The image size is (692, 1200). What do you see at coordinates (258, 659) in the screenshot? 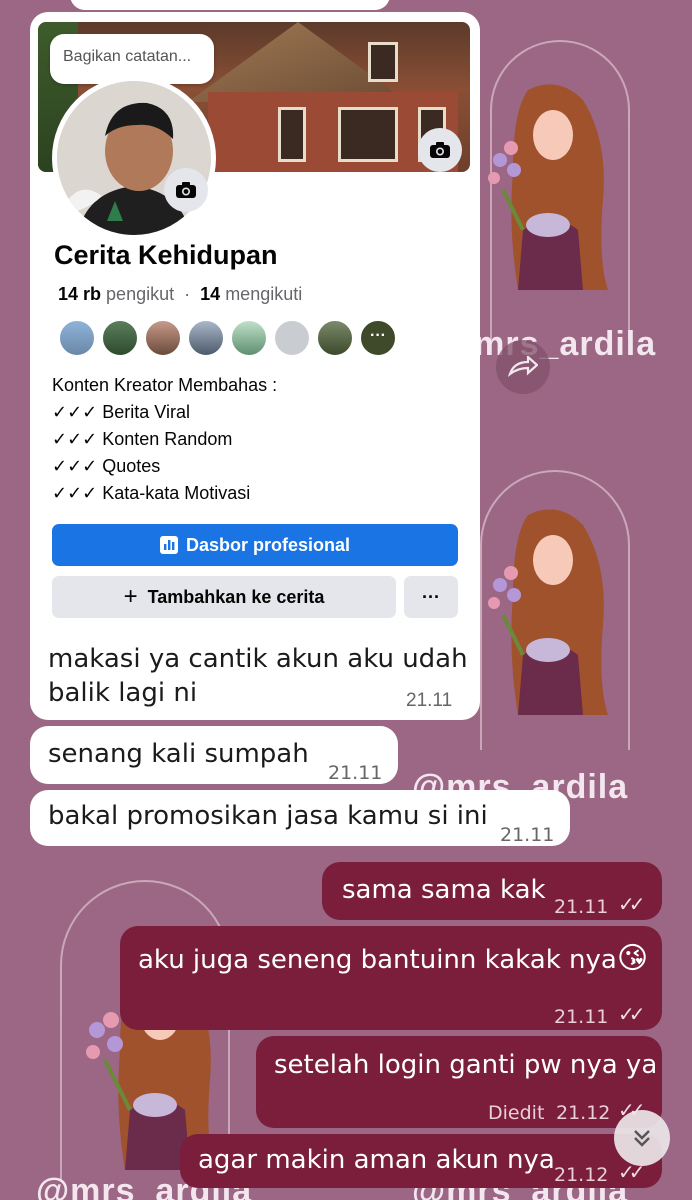
I see `message-line: makasi ya cantik akun aku udah` at bounding box center [258, 659].